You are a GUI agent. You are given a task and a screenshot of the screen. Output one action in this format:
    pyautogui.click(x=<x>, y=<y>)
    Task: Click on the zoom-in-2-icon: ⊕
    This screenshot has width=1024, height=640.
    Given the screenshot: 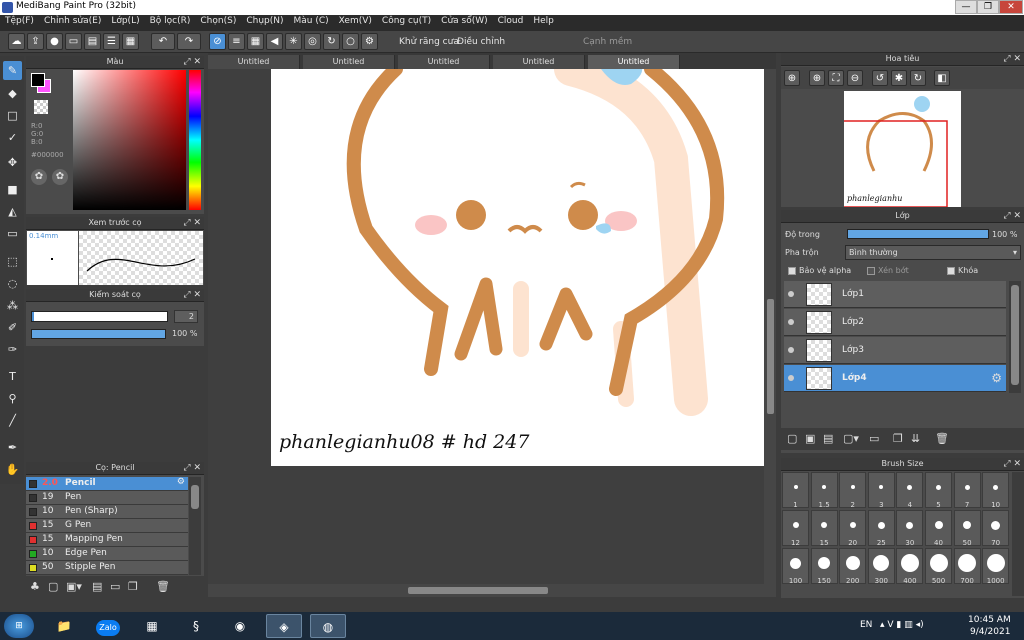 What is the action you would take?
    pyautogui.click(x=817, y=78)
    